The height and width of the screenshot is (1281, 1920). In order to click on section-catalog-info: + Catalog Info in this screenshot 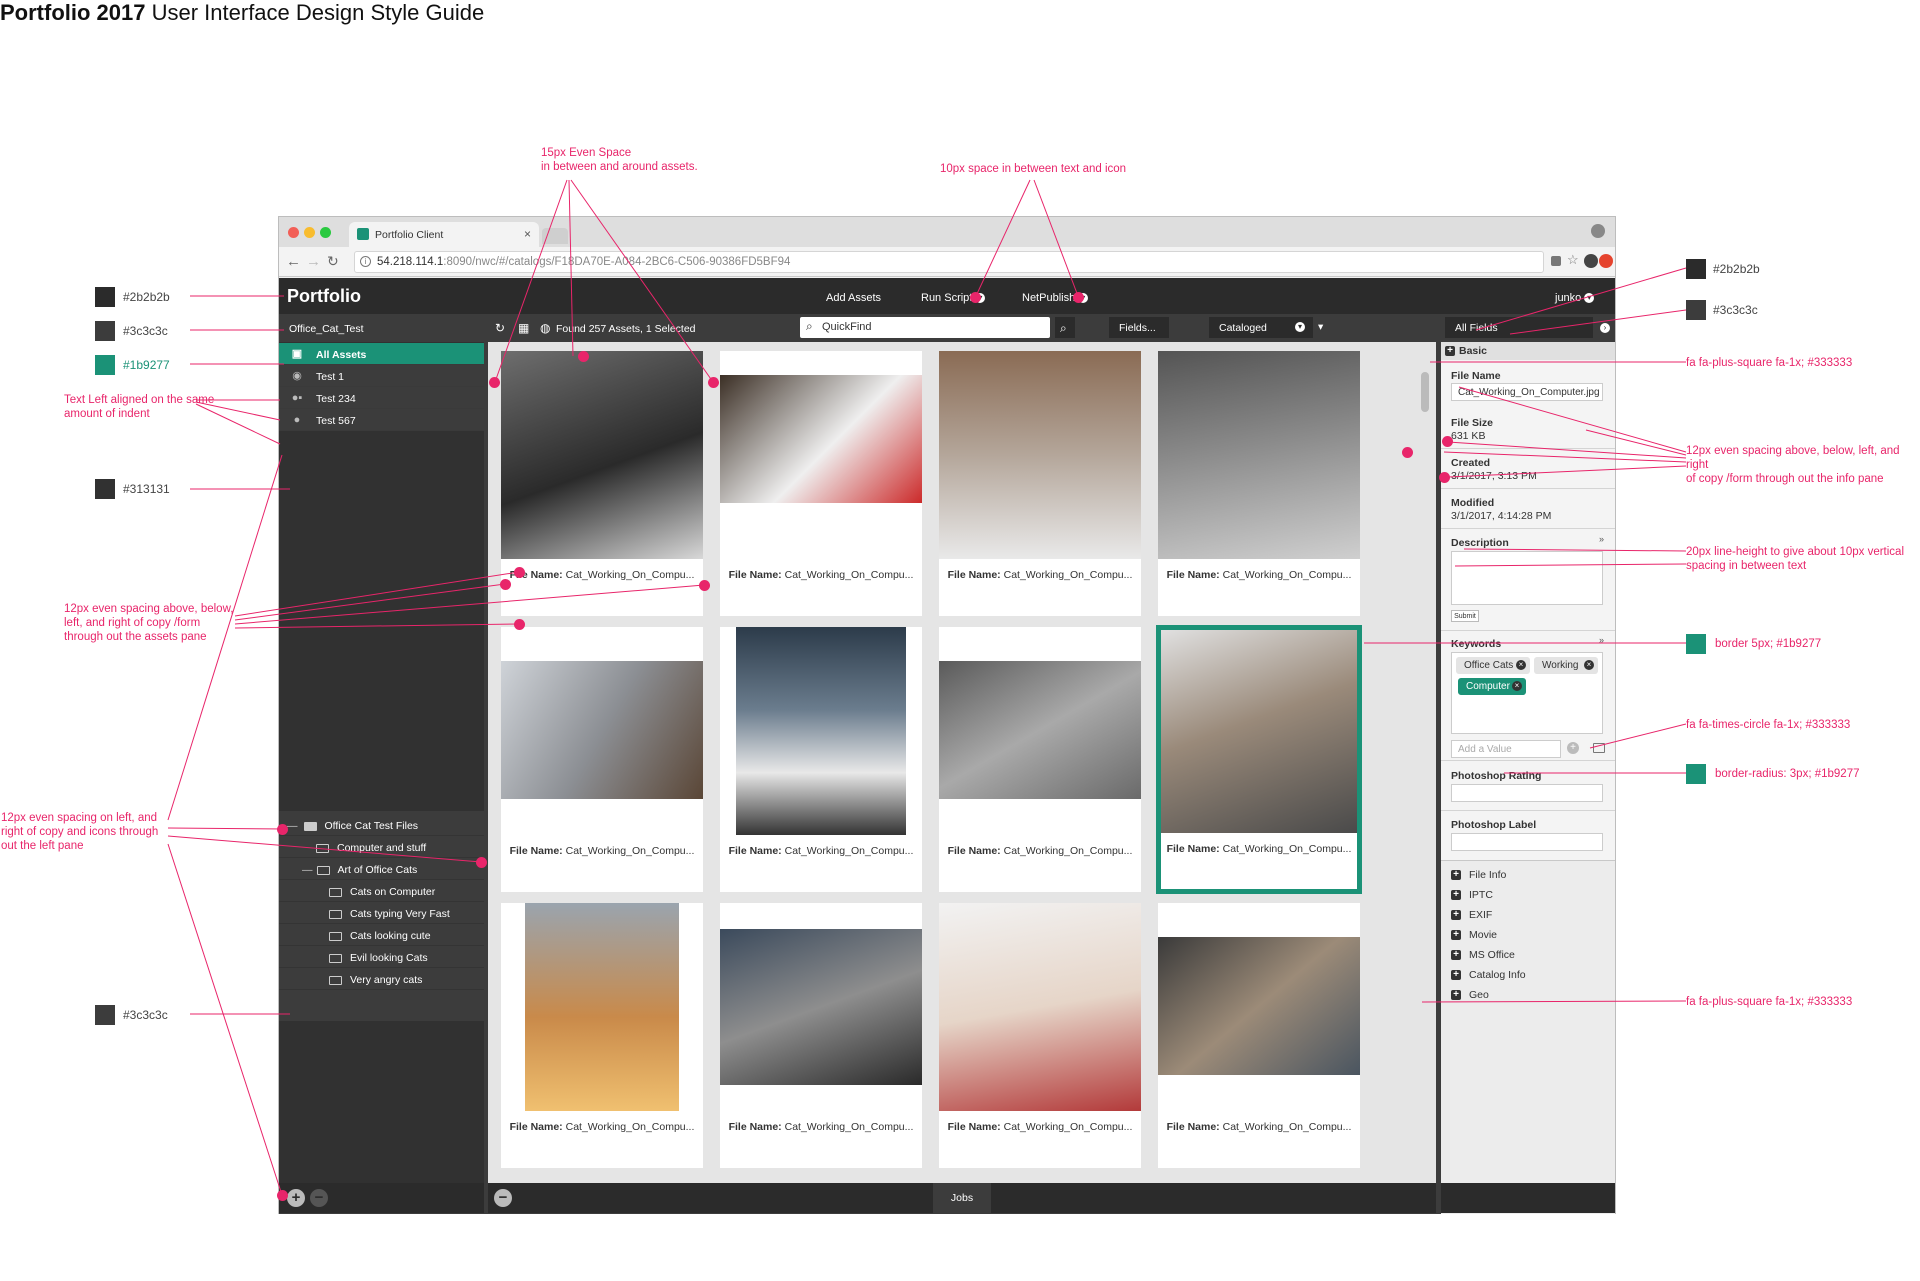, I will do `click(1488, 975)`.